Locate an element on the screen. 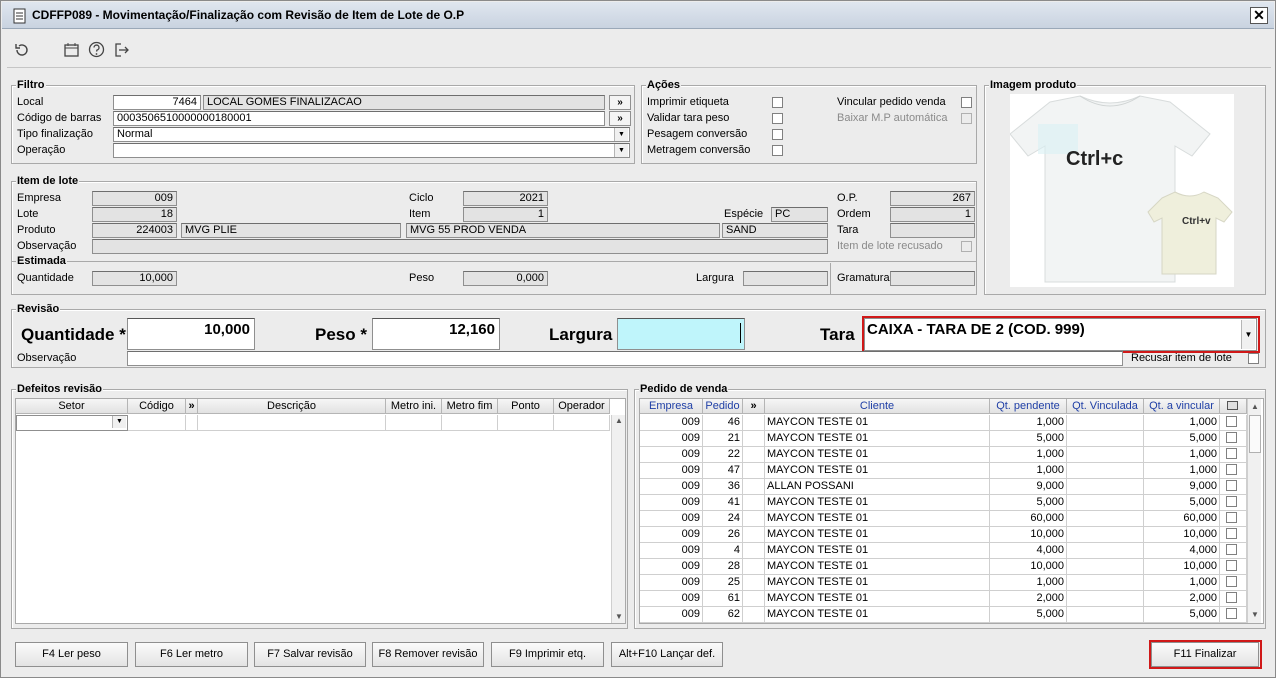  col-setor: Setor is located at coordinates (72, 406).